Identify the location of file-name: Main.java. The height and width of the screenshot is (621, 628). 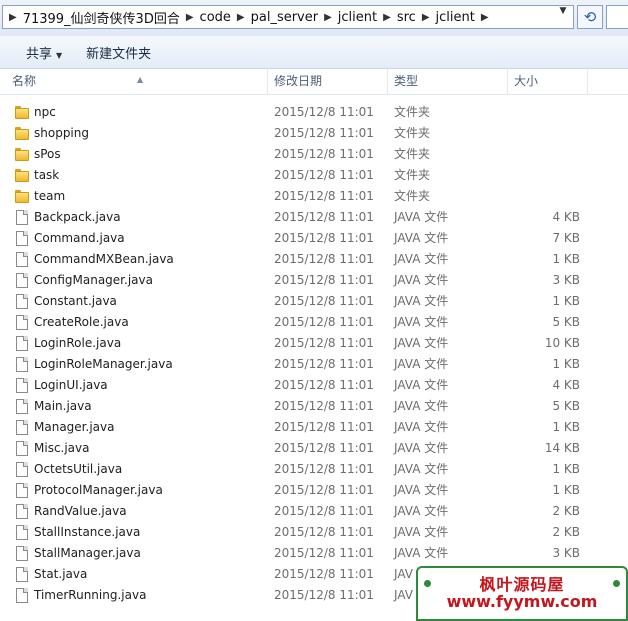
(63, 406).